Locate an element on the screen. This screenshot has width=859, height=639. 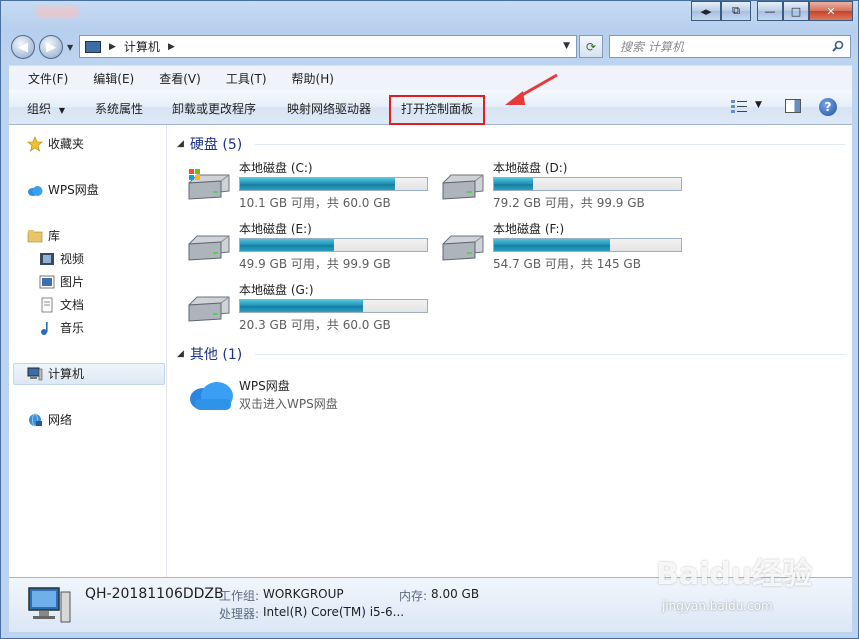
drive-item: 本地磁盘 (E:) 49.9 GB 可用，共 99.9 GB is located at coordinates (310, 246).